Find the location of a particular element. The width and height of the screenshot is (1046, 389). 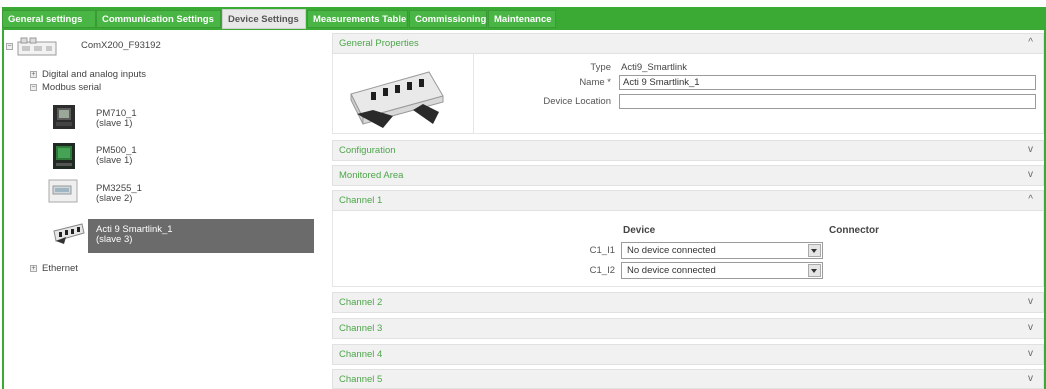

tree-ethernet: Ethernet is located at coordinates (60, 268).